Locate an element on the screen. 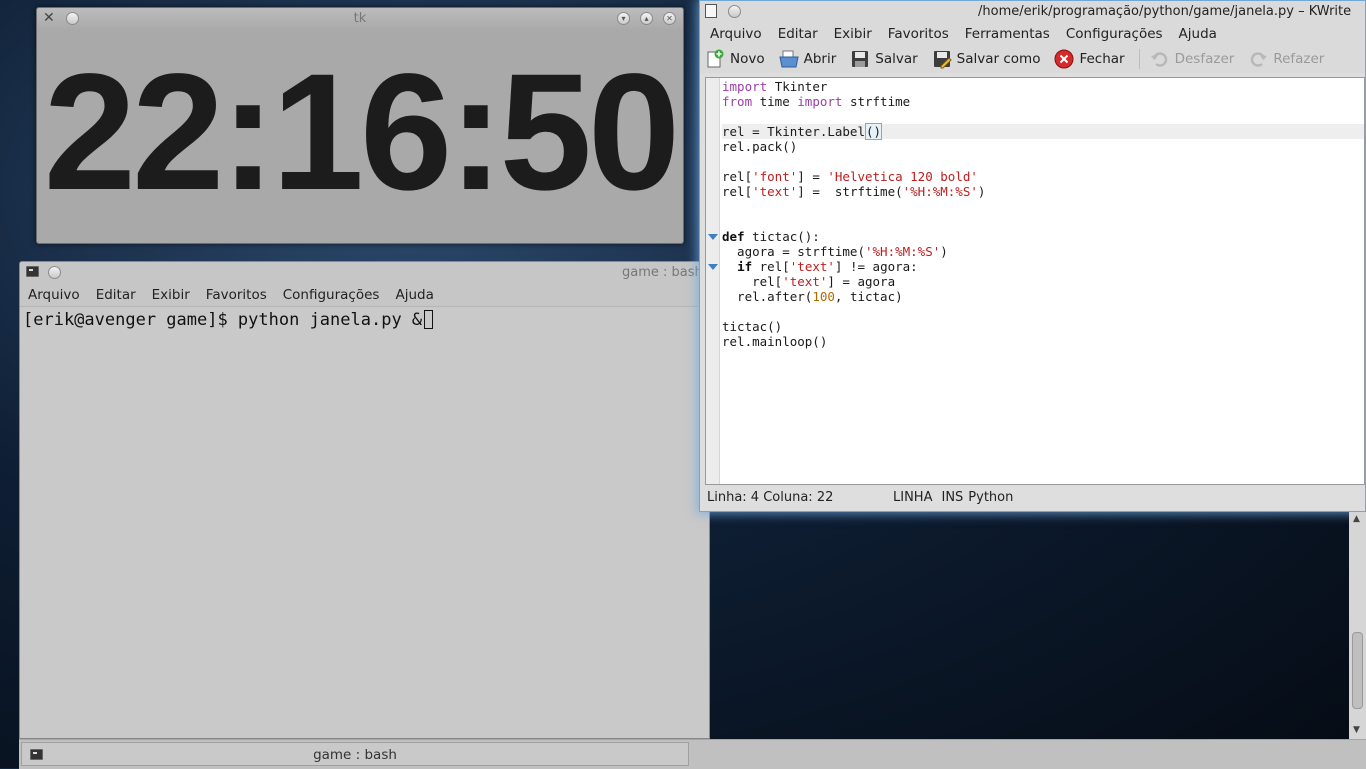  save-as-label: Salvar como is located at coordinates (998, 59).